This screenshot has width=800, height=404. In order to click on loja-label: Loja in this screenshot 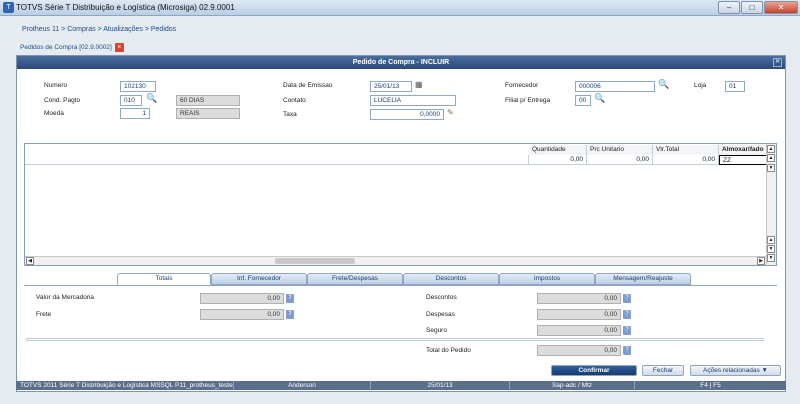, I will do `click(700, 85)`.